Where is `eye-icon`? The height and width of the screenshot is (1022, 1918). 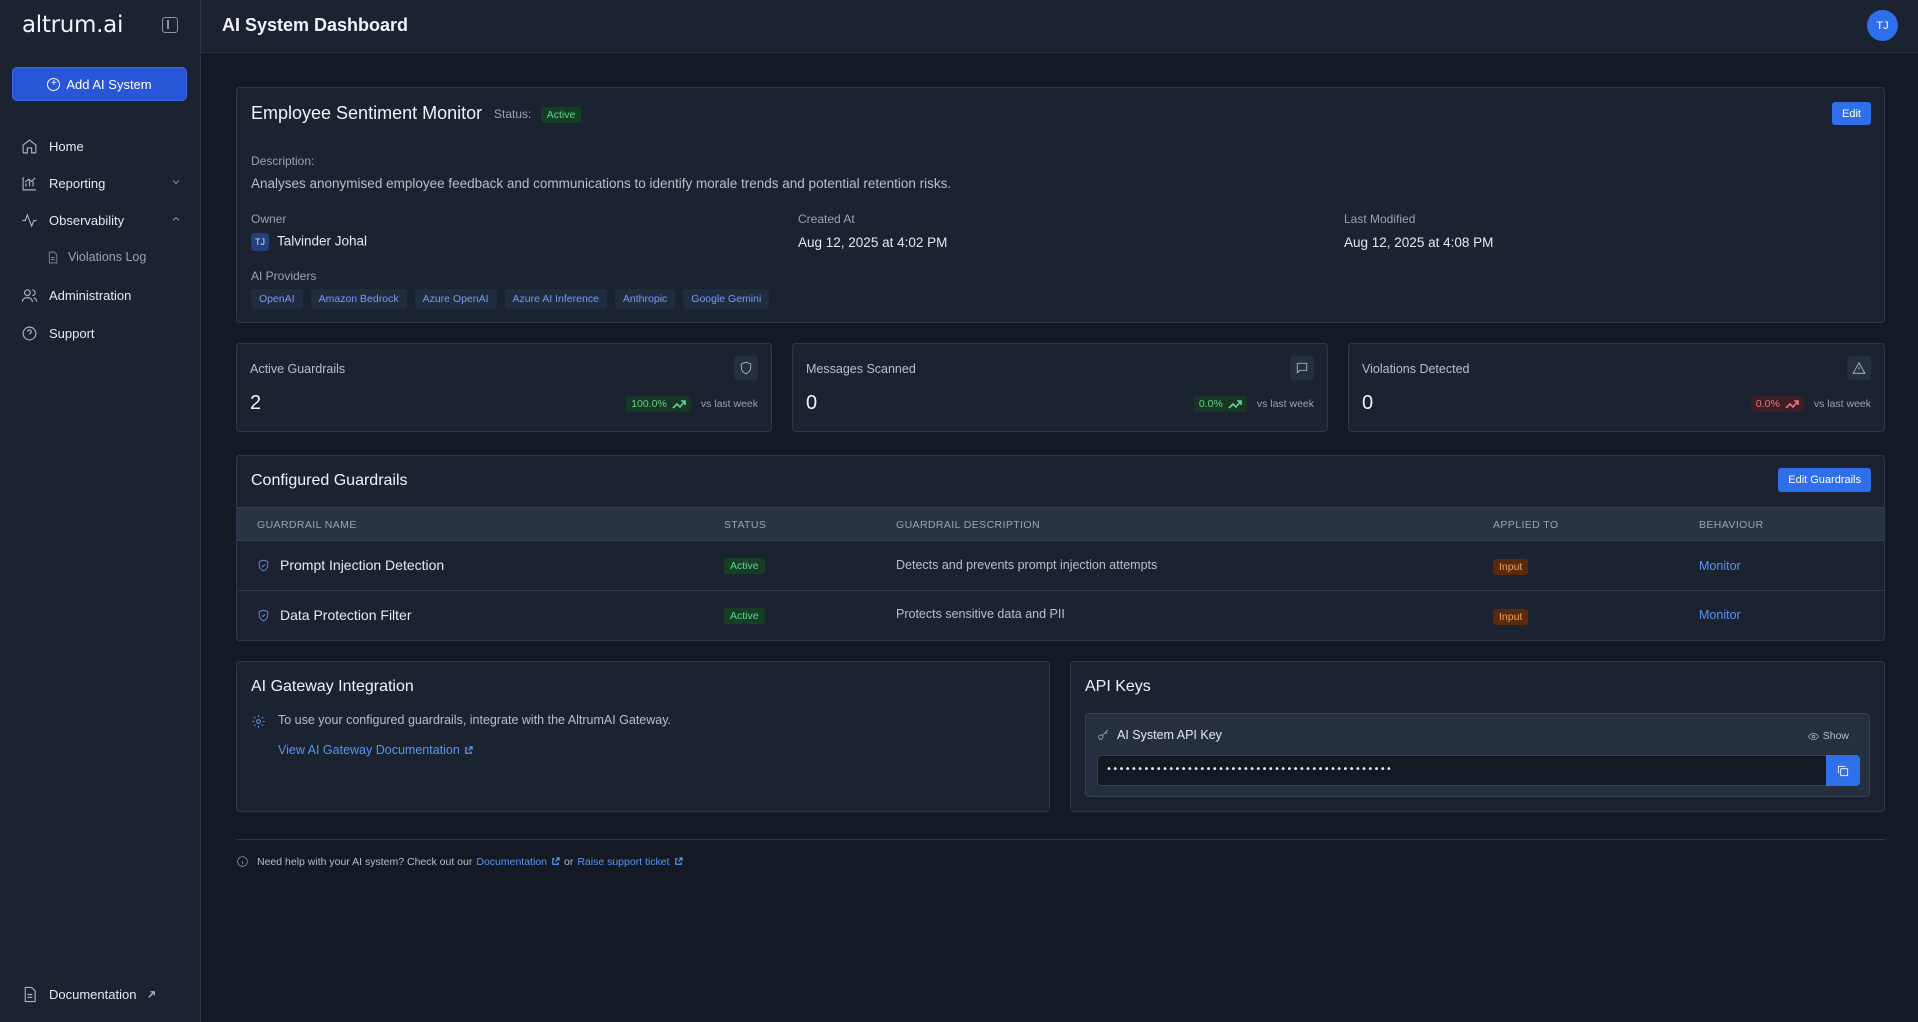
eye-icon is located at coordinates (1813, 736).